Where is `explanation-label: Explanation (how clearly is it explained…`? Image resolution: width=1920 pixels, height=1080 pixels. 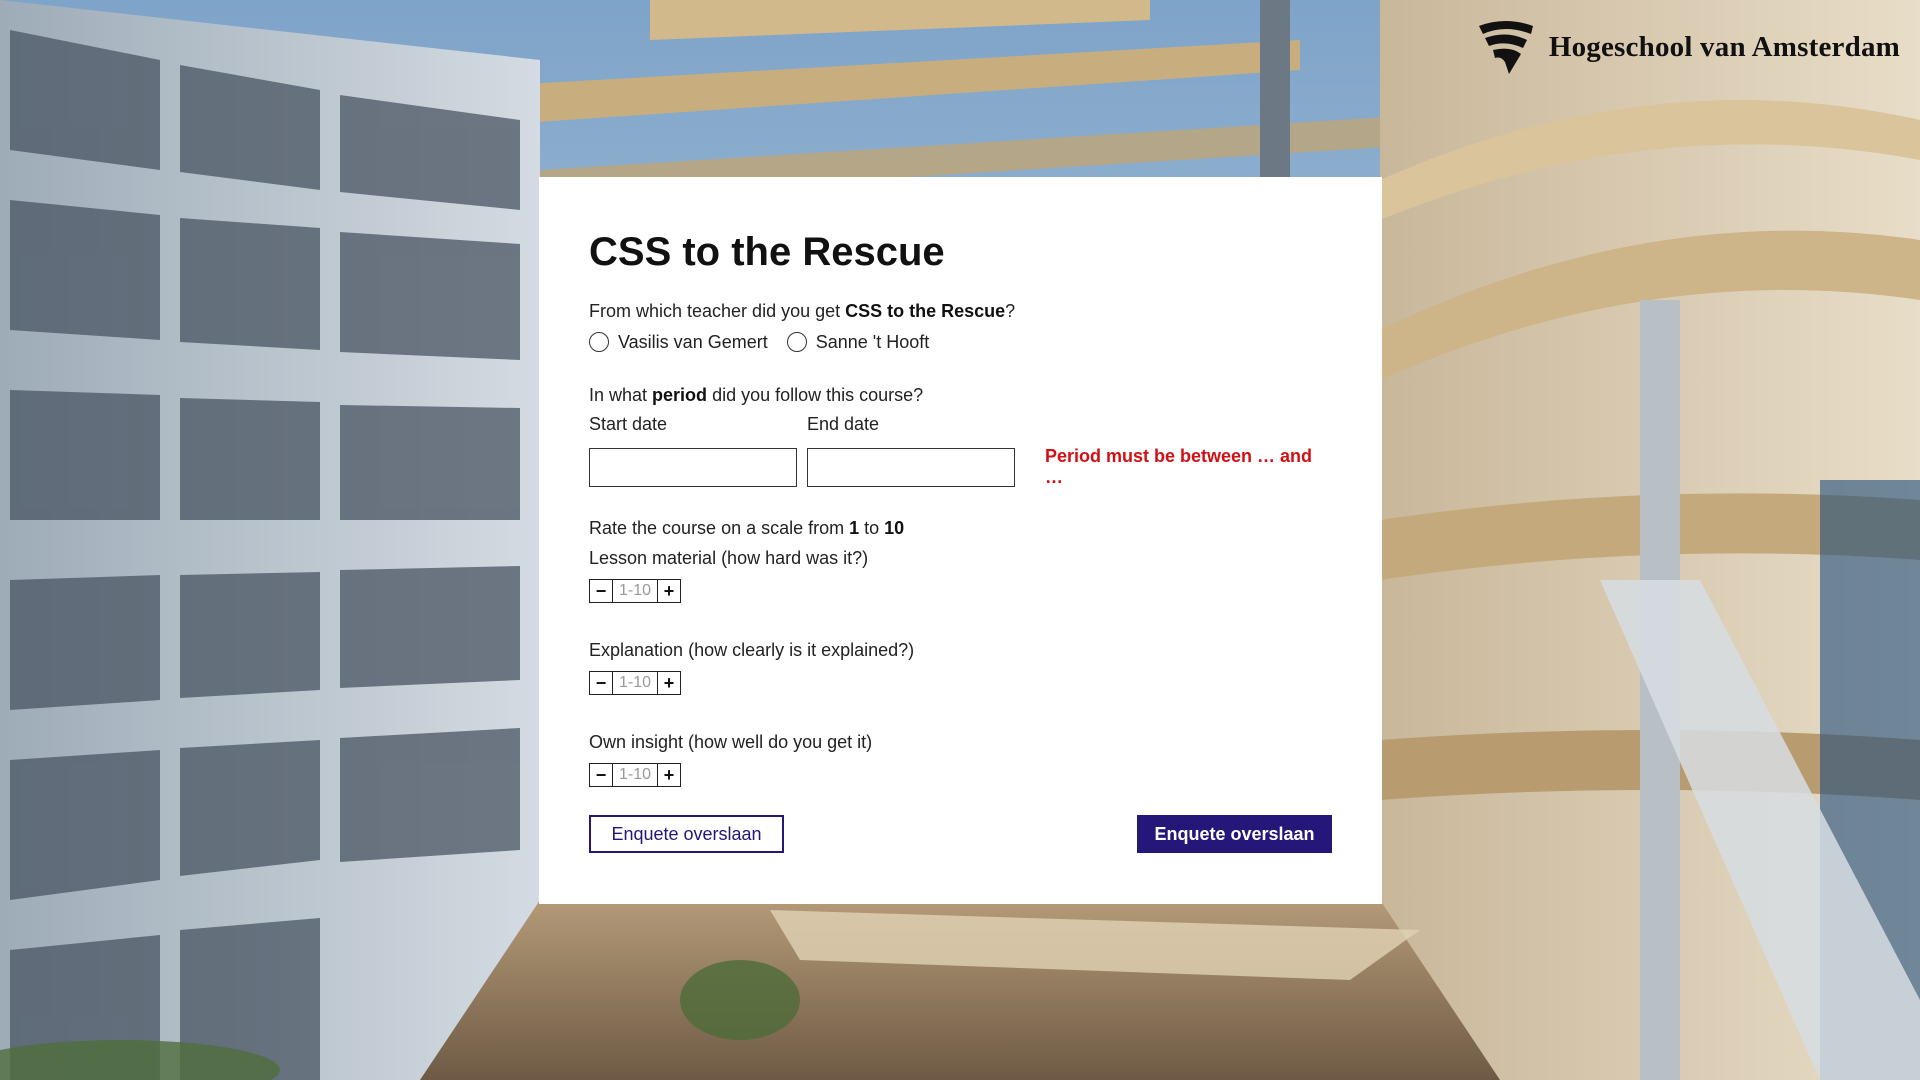 explanation-label: Explanation (how clearly is it explained… is located at coordinates (752, 650).